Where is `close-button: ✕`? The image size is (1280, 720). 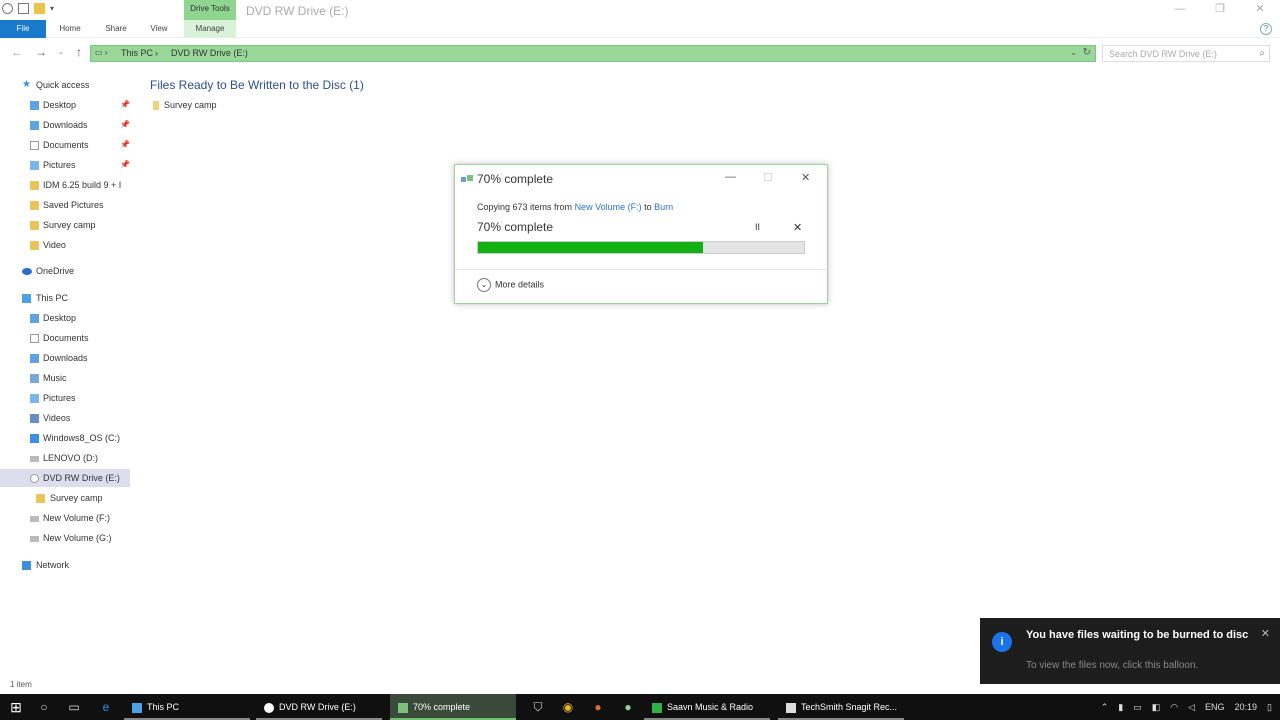
close-button: ✕ is located at coordinates (1260, 10).